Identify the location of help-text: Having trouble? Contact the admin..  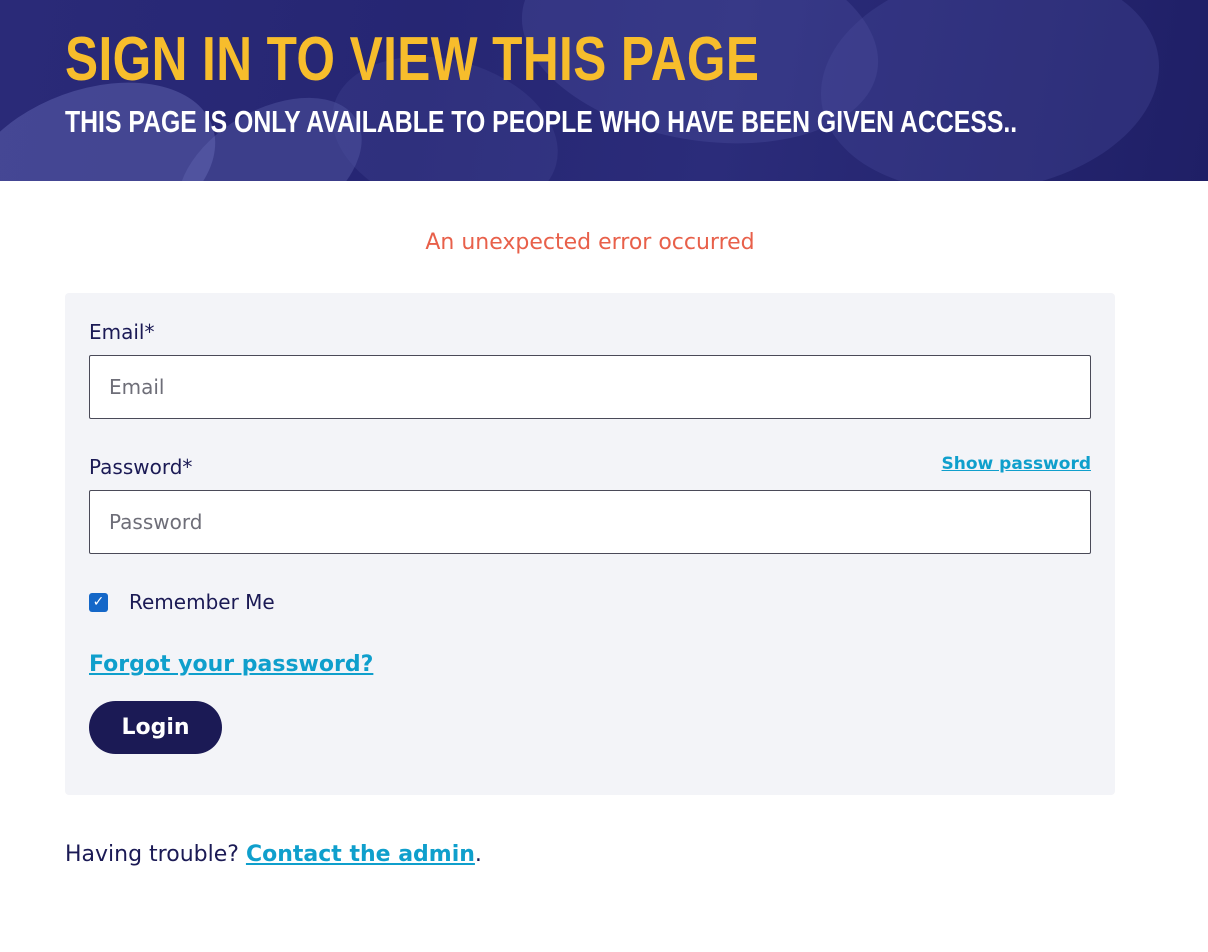
(273, 854).